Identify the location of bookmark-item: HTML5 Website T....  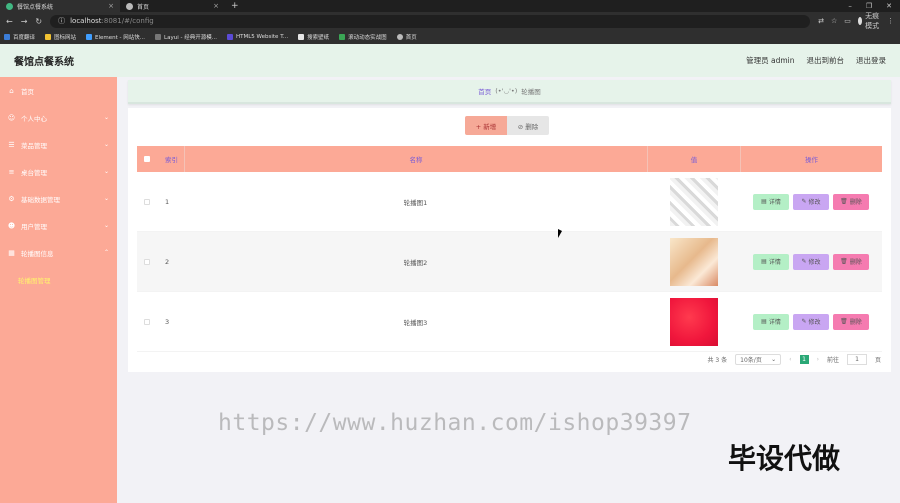
(257, 37).